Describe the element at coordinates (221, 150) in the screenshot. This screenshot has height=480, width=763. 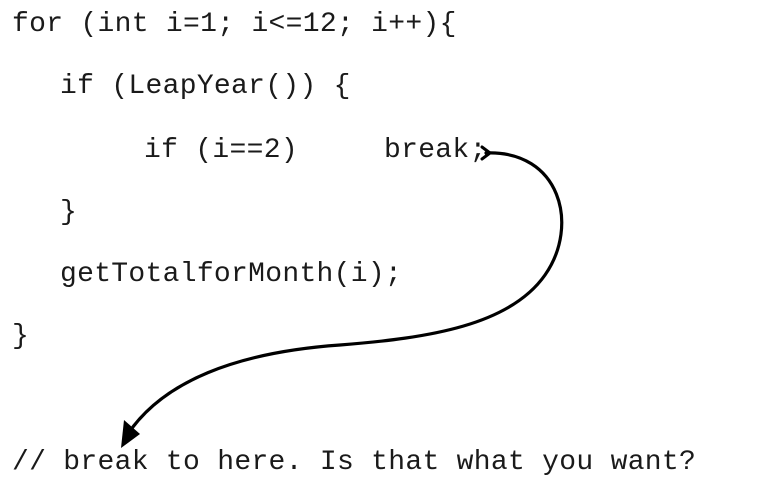
I see `code-line-if-condition: if (i==2)` at that location.